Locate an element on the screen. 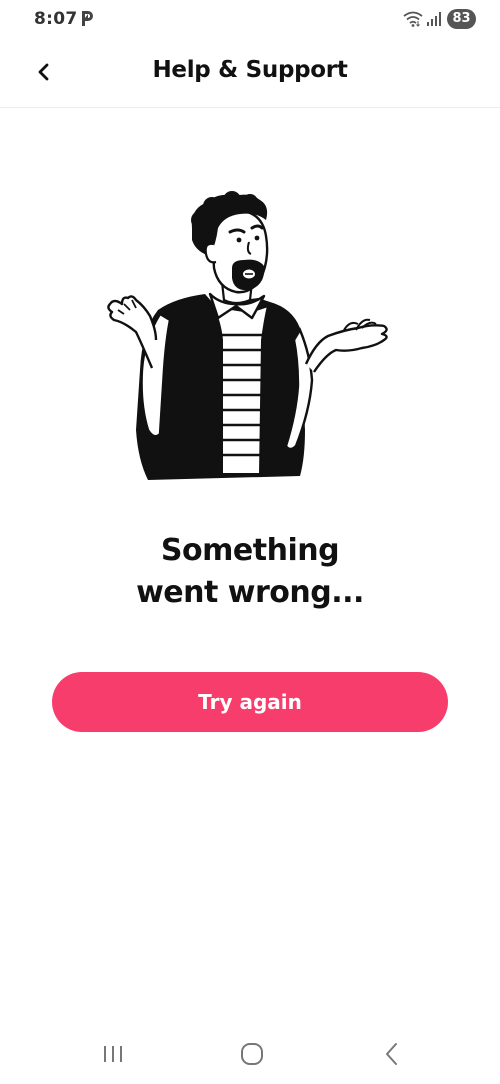 The width and height of the screenshot is (500, 1084). home-icon is located at coordinates (252, 1054).